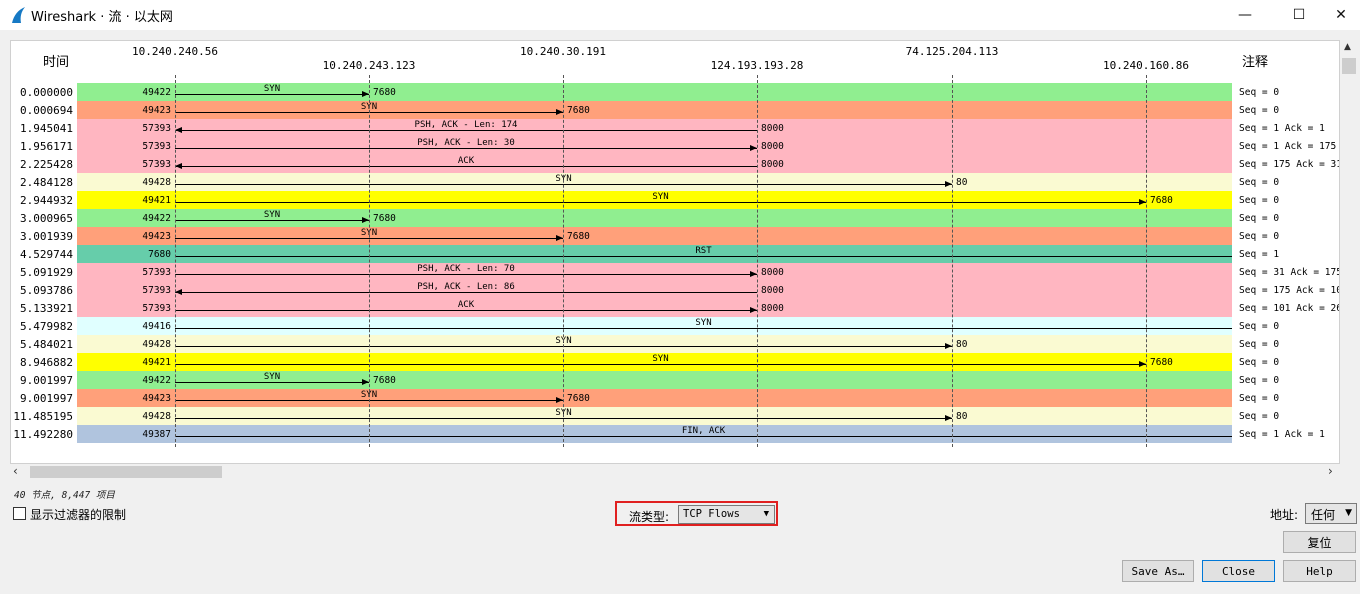  I want to click on vertical-scroll-thumb, so click(1349, 66).